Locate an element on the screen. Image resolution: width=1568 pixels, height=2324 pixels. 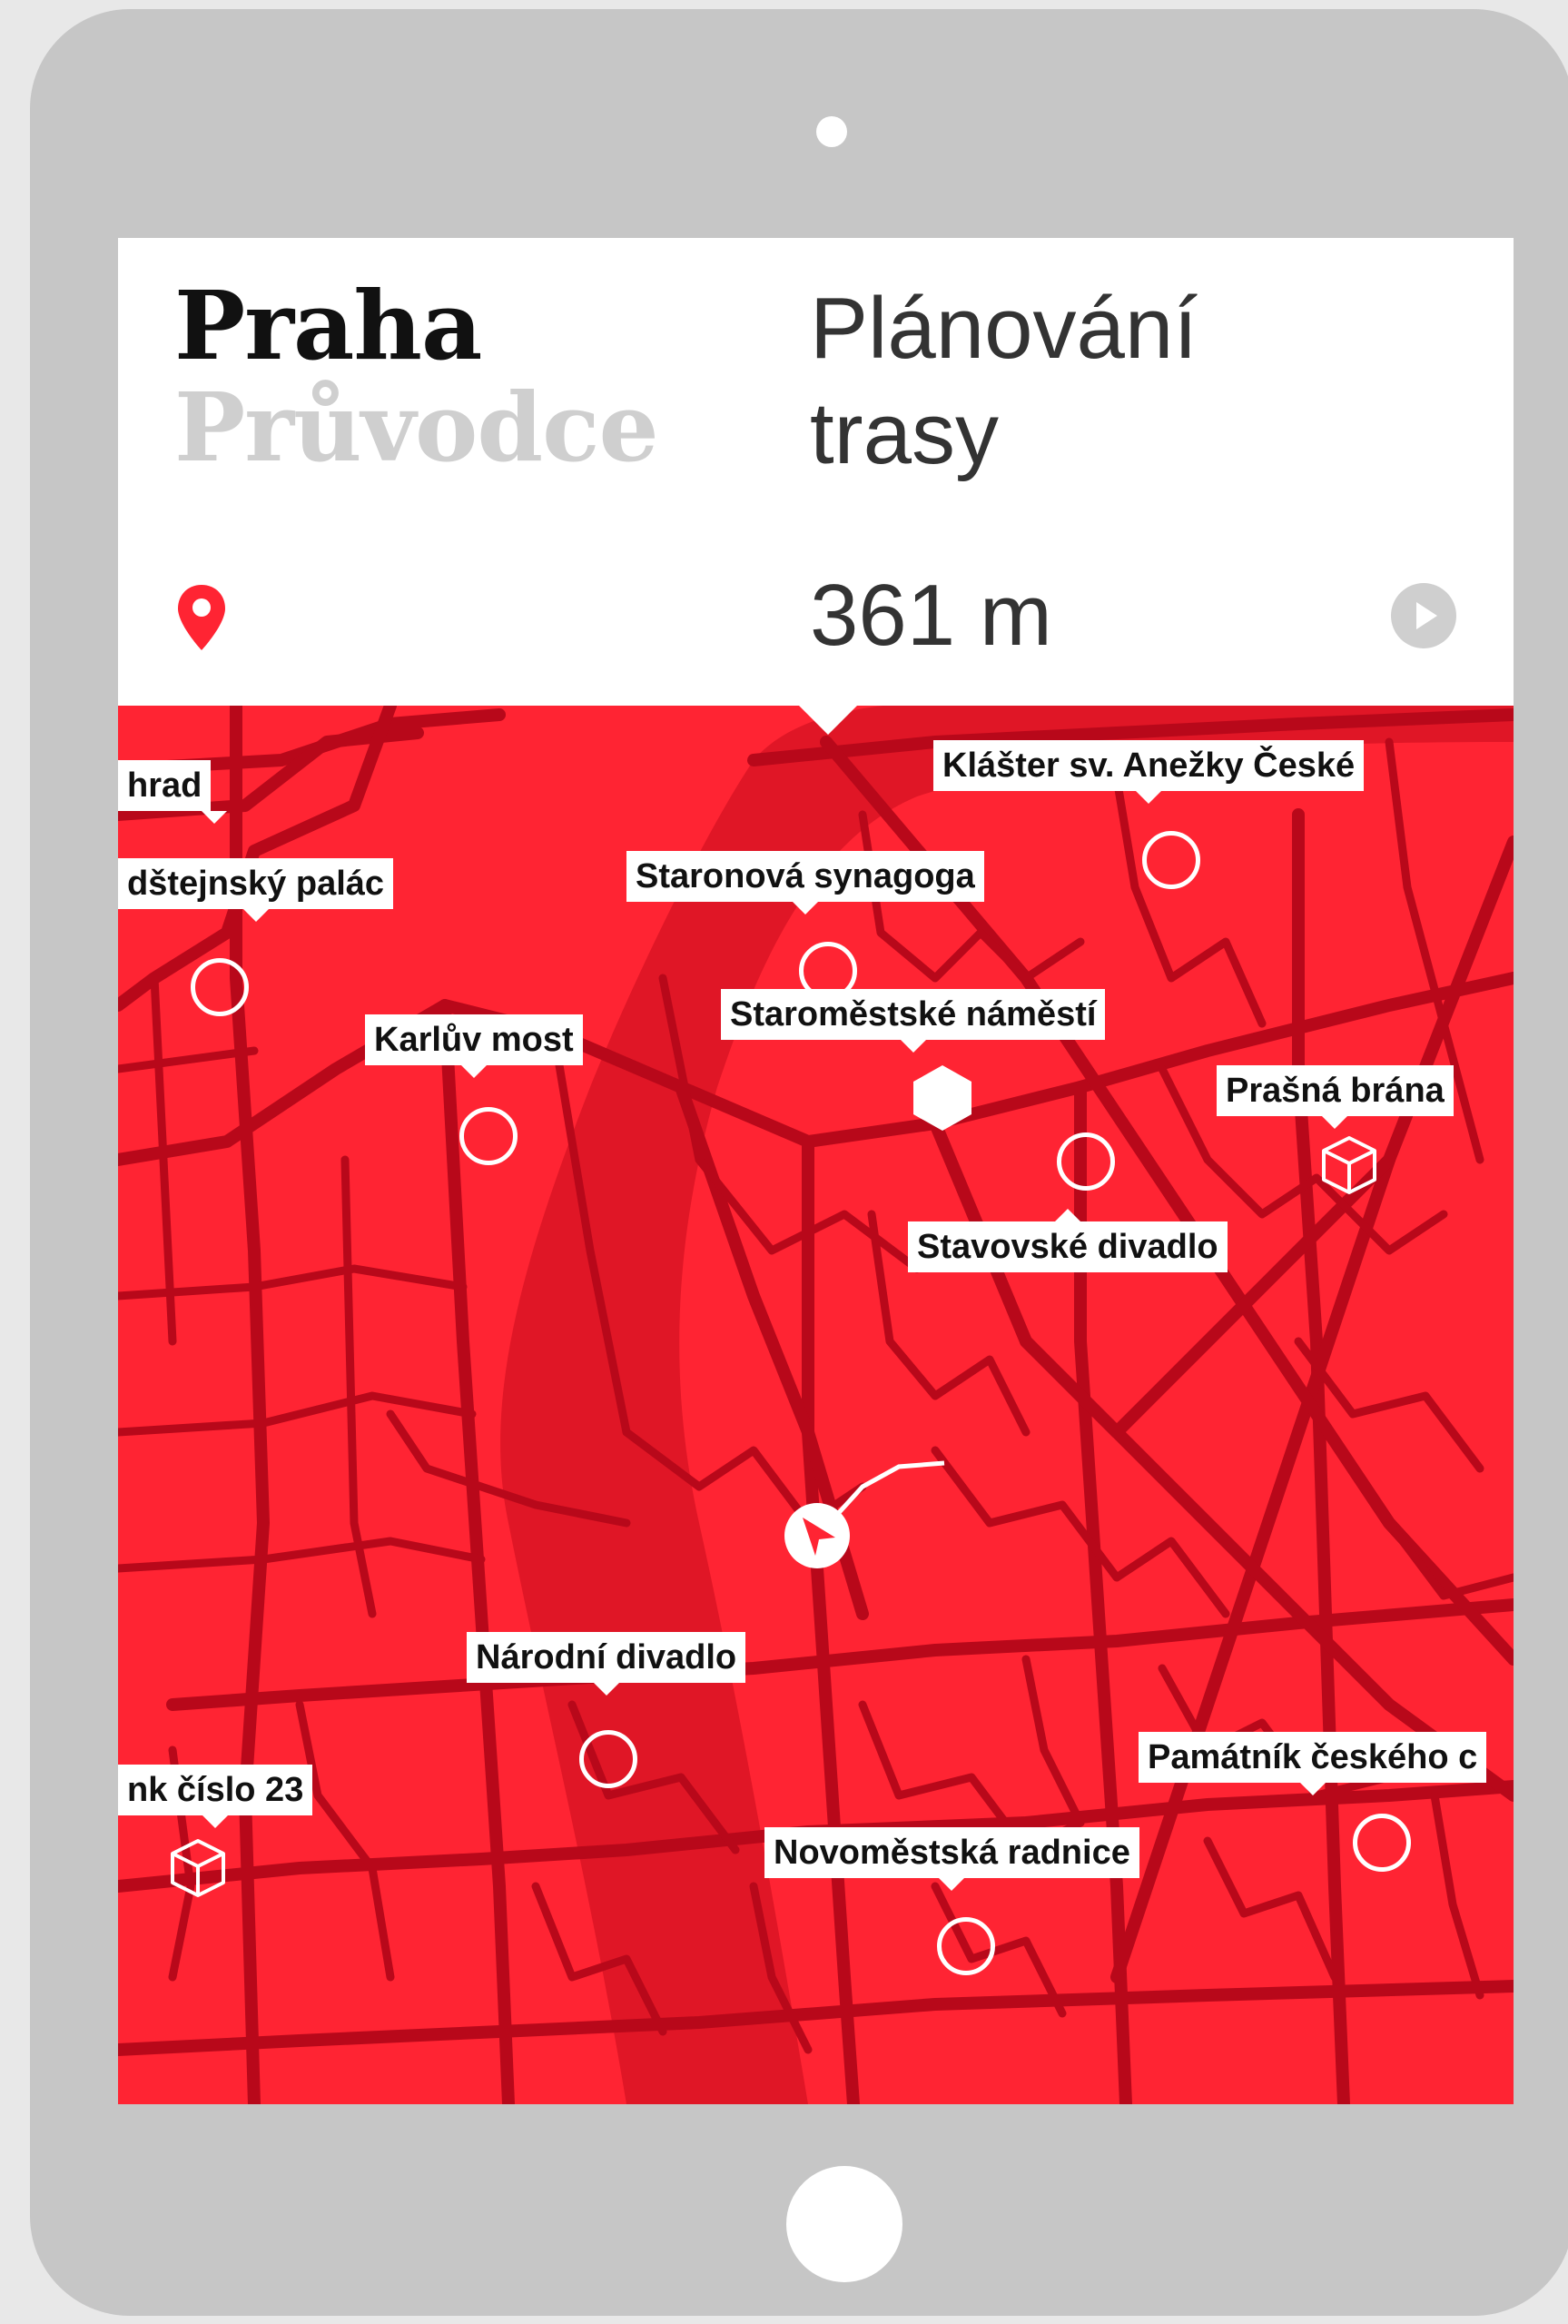
poi-label-tank-cislo-23: nk číslo 23 is located at coordinates (215, 1796).